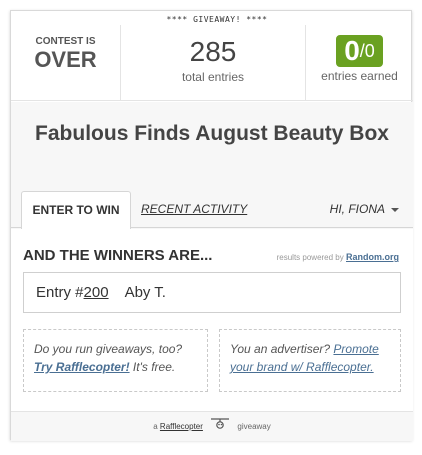 The image size is (422, 455). I want to click on random-org-link: Random.org, so click(372, 257).